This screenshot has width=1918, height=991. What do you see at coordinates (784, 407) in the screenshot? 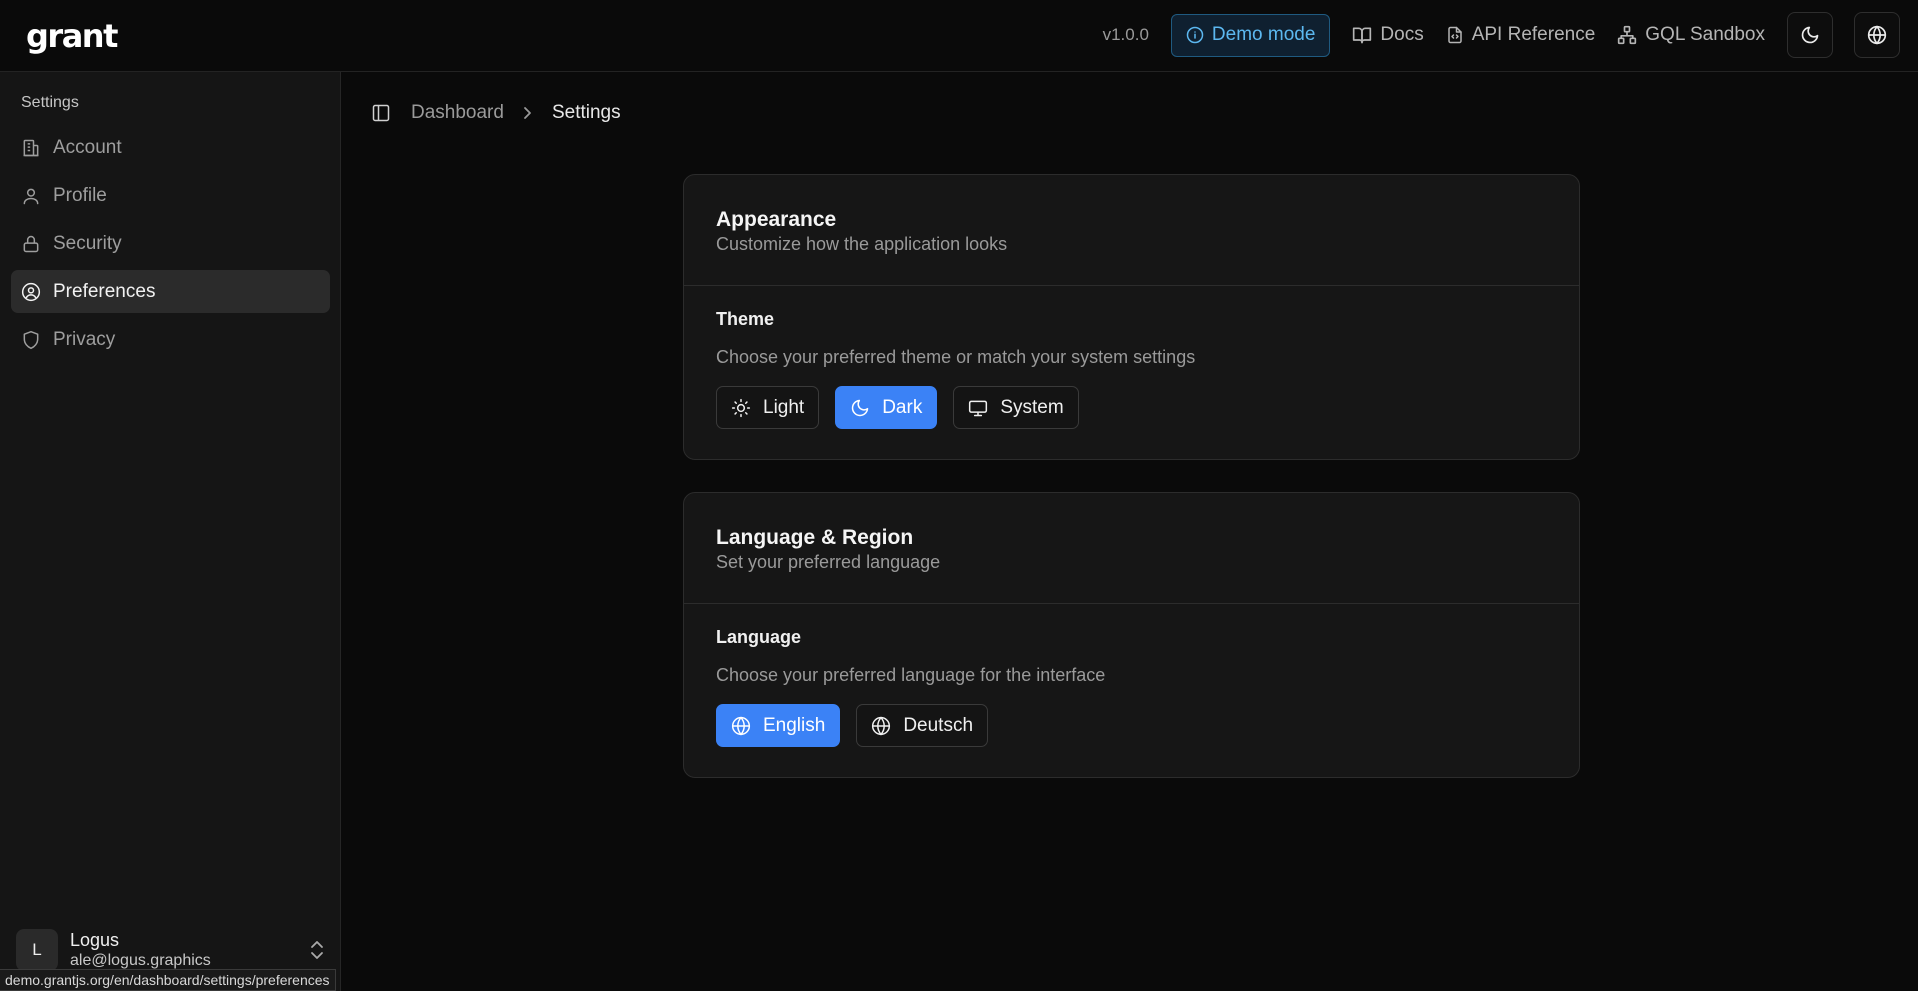
I see `theme-light-label: Light` at bounding box center [784, 407].